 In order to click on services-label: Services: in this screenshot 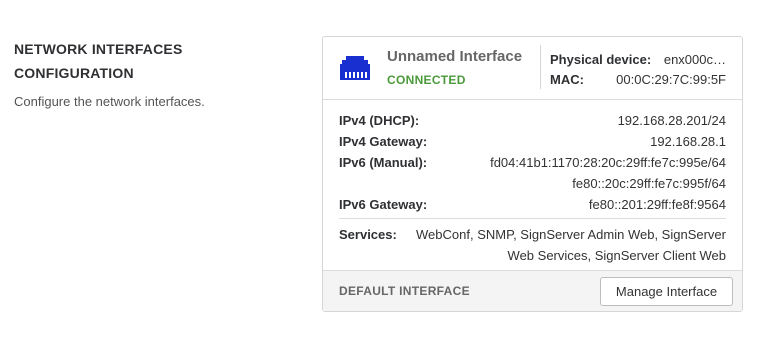, I will do `click(368, 234)`.